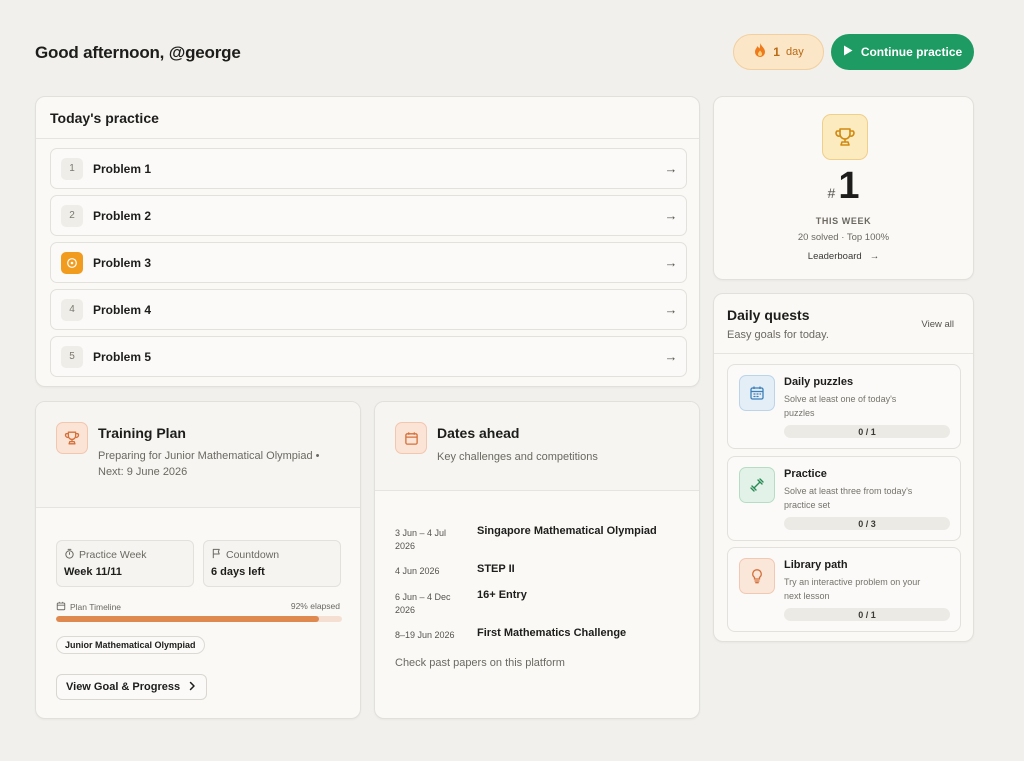 The height and width of the screenshot is (761, 1024). I want to click on countdown-label: Countdown, so click(253, 555).